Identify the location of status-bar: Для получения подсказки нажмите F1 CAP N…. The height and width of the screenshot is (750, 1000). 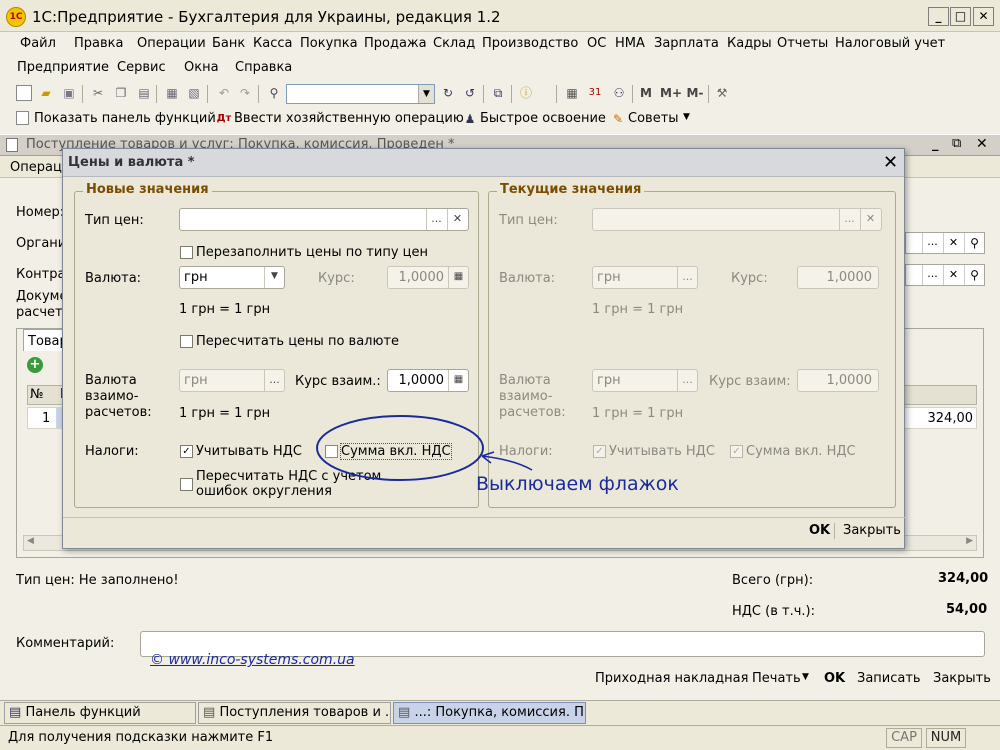
(500, 737).